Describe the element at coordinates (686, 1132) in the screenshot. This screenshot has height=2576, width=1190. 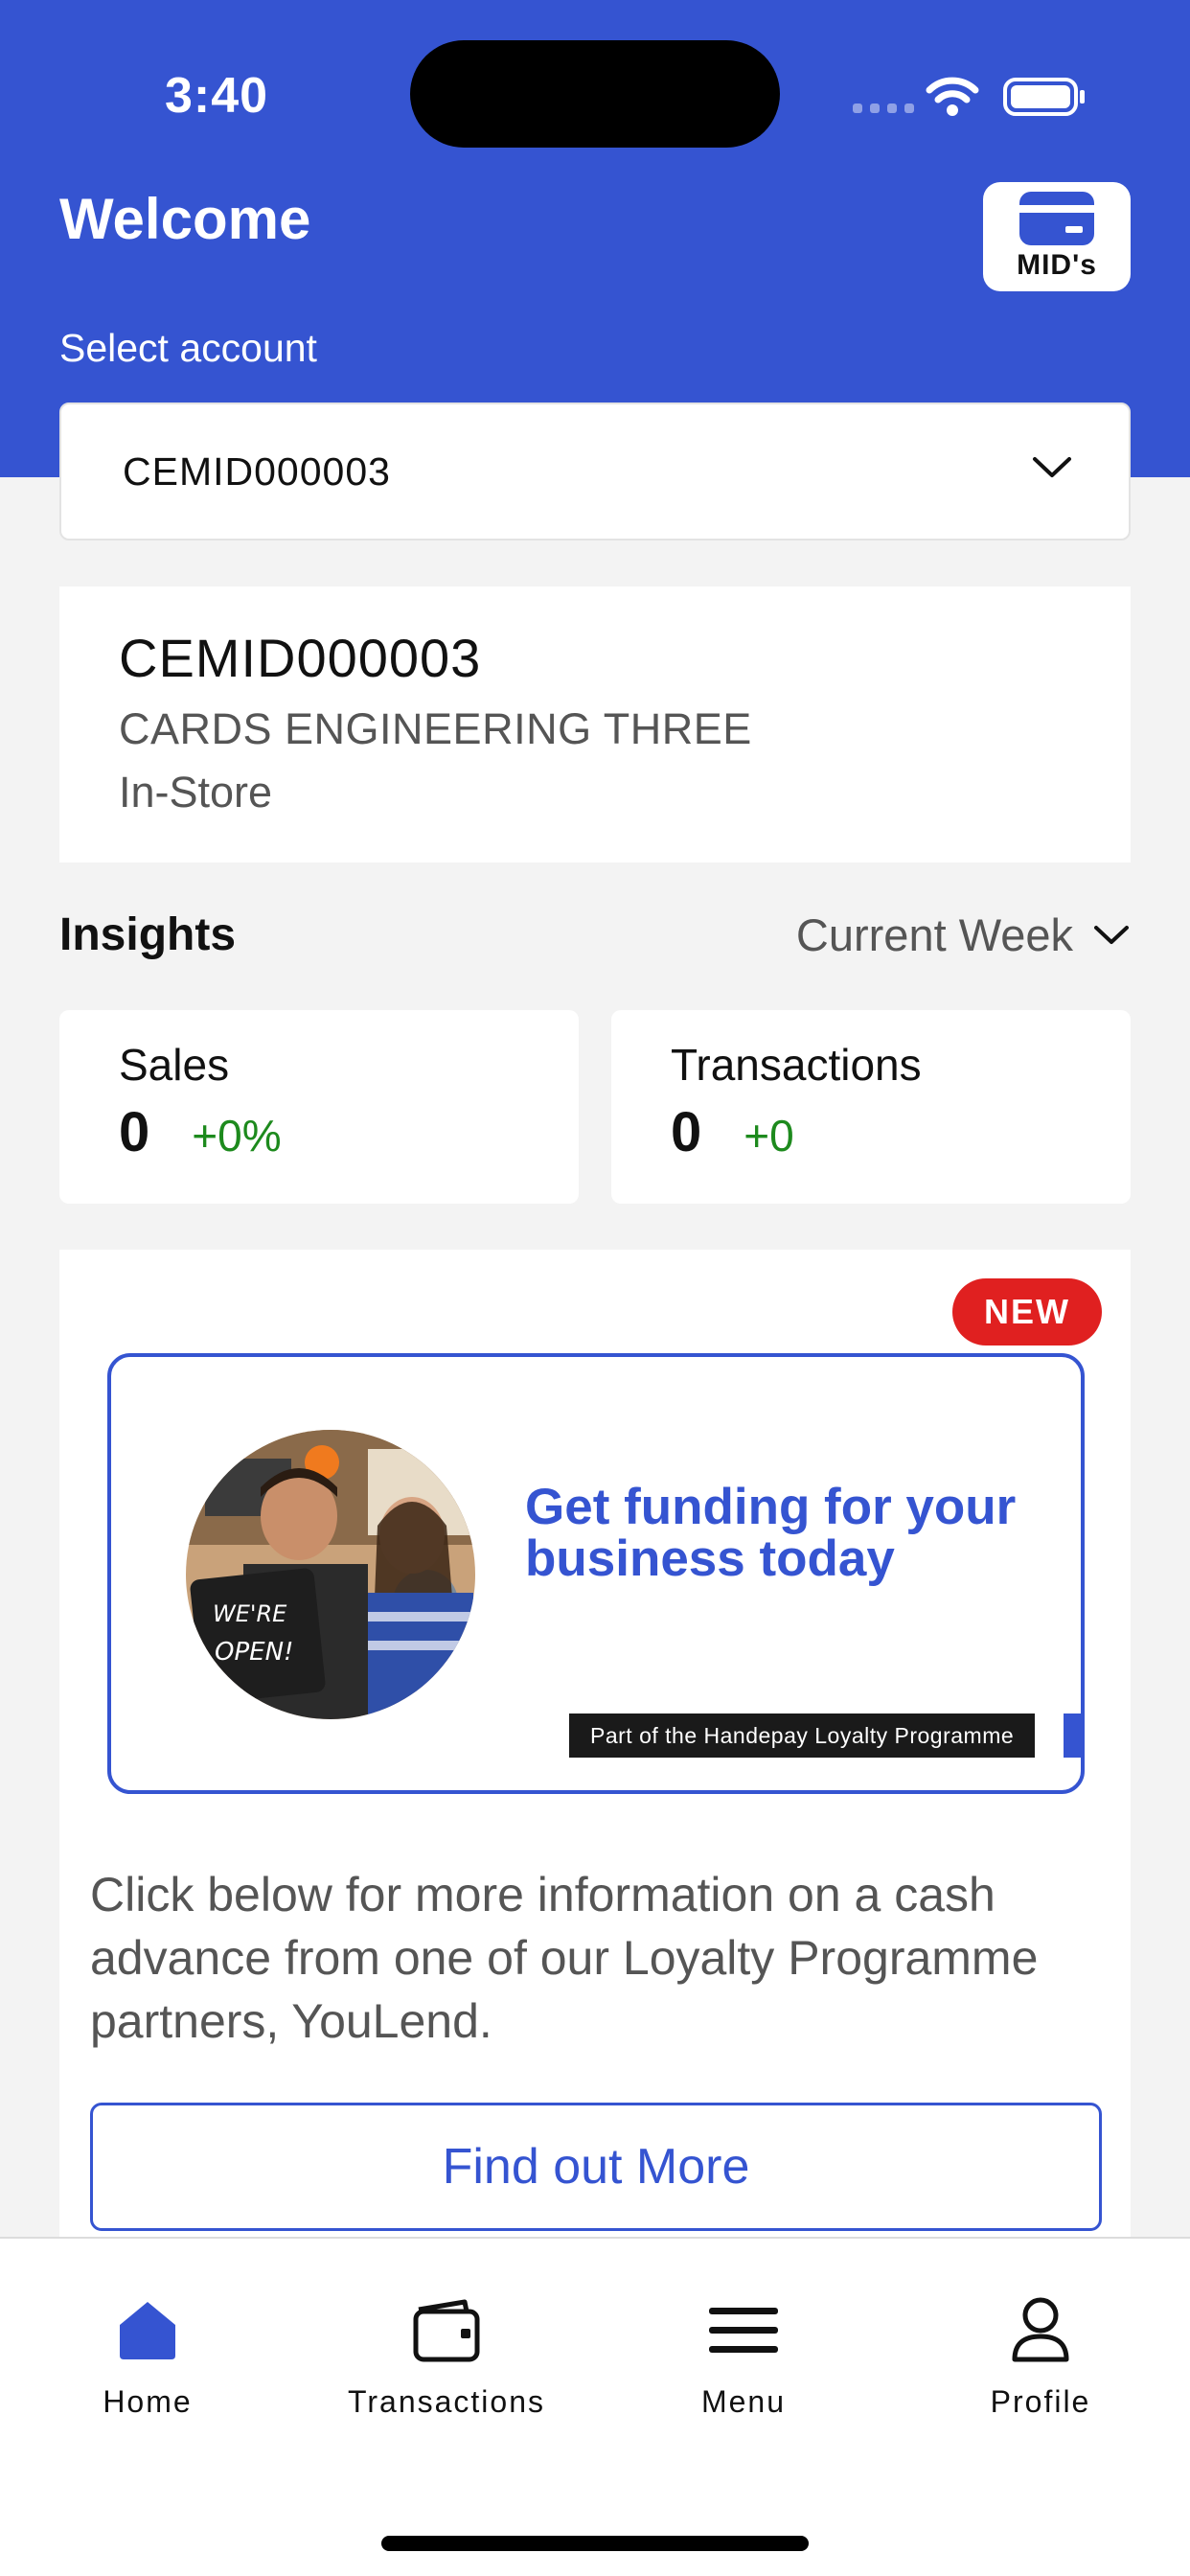
I see `transactions-value: 0` at that location.